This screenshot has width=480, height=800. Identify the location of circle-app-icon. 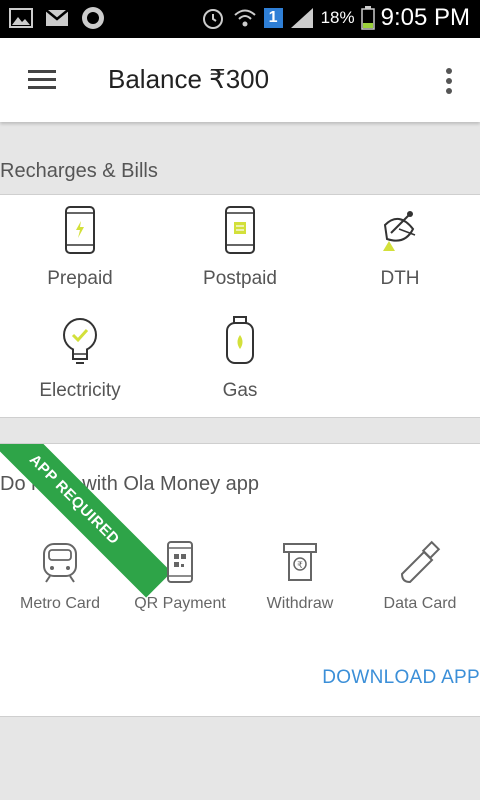
(93, 18).